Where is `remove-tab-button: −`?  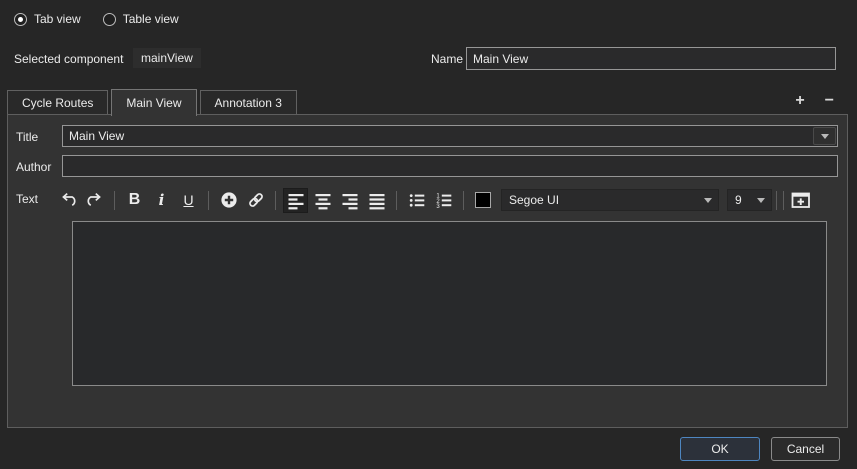 remove-tab-button: − is located at coordinates (829, 101).